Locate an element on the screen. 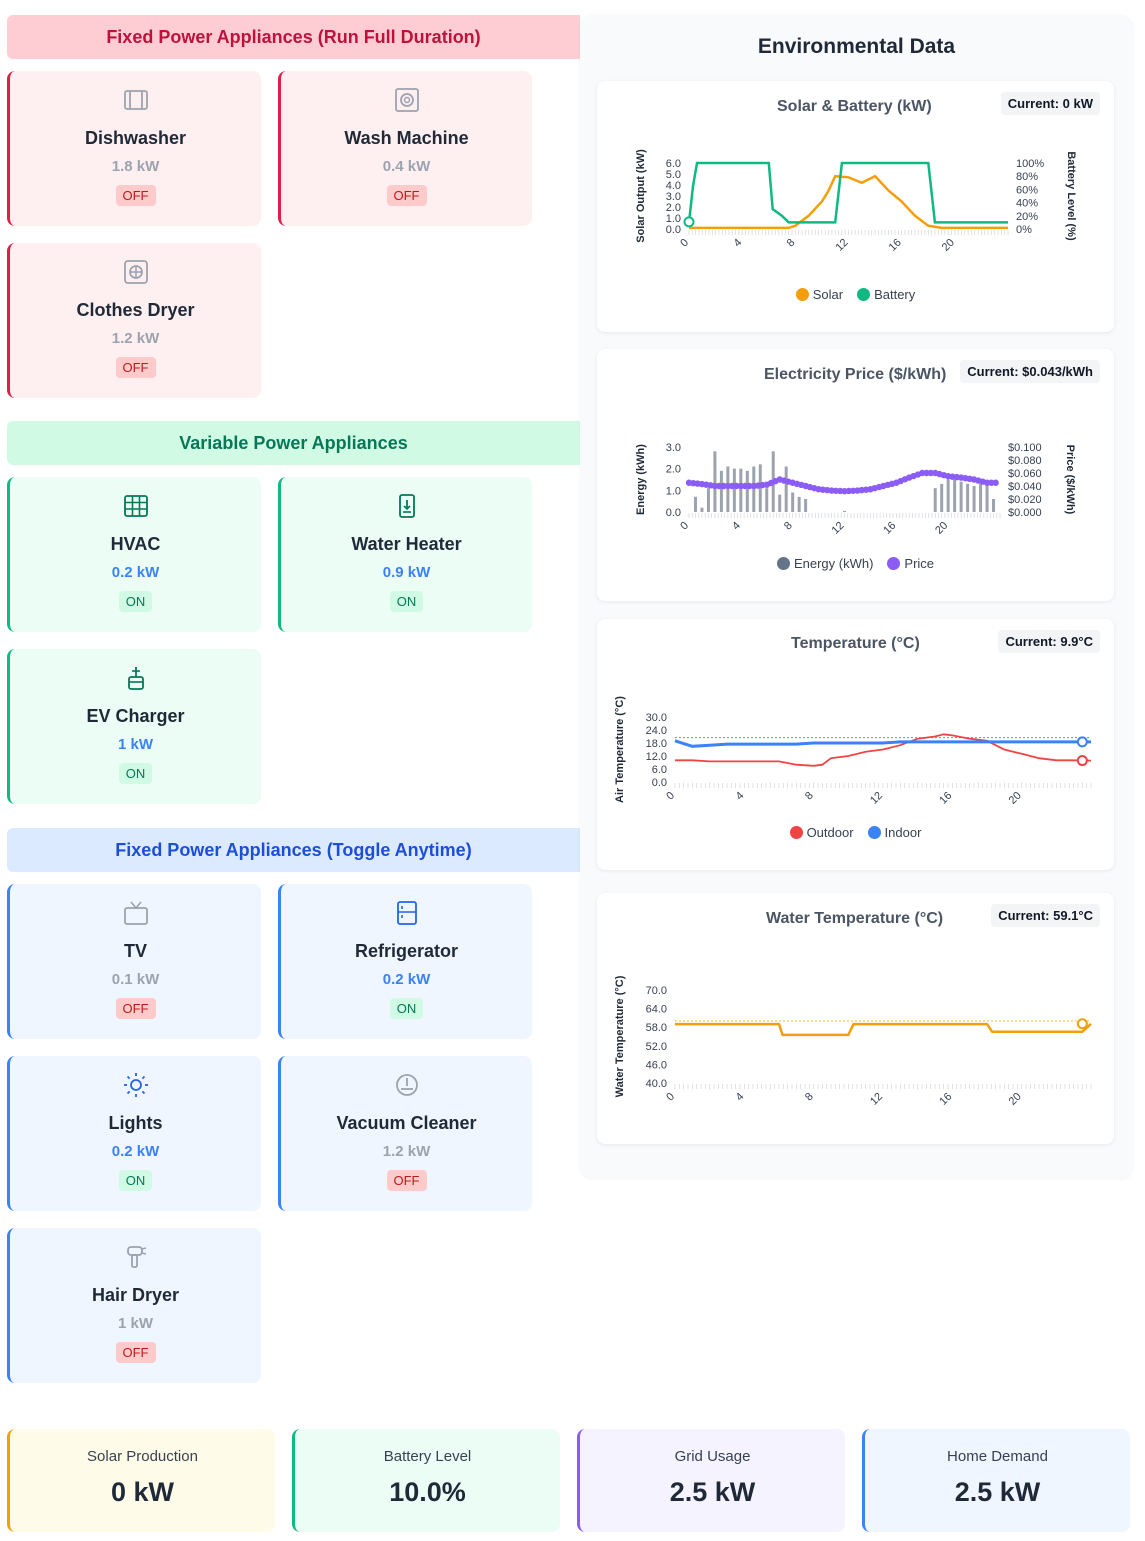 This screenshot has width=1145, height=1541. appliance-card-lights: Lights 0.2 kW ON is located at coordinates (134, 1133).